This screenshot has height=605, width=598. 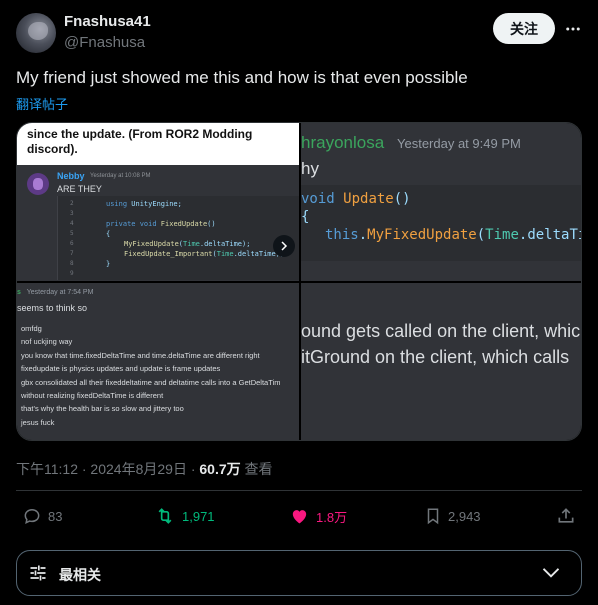 What do you see at coordinates (42, 516) in the screenshot?
I see `reply-button: 83` at bounding box center [42, 516].